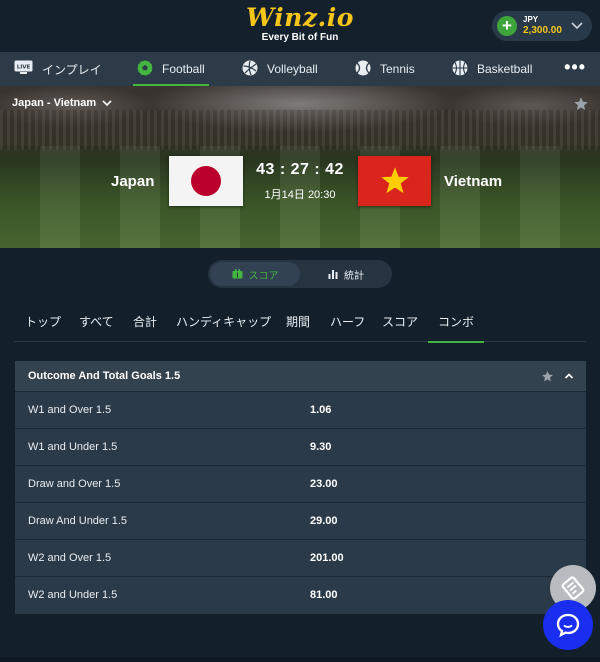 Image resolution: width=600 pixels, height=662 pixels. I want to click on chat-bubble-icon, so click(568, 625).